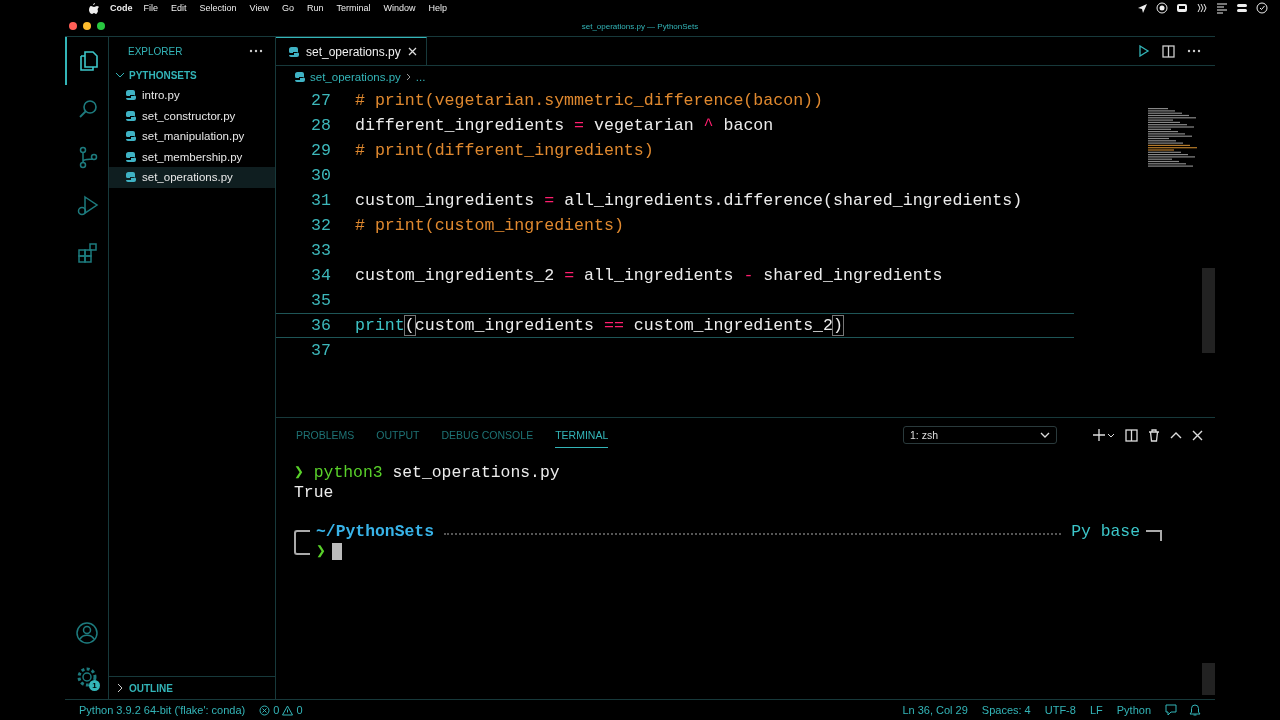  What do you see at coordinates (321, 150) in the screenshot?
I see `line-number: 29` at bounding box center [321, 150].